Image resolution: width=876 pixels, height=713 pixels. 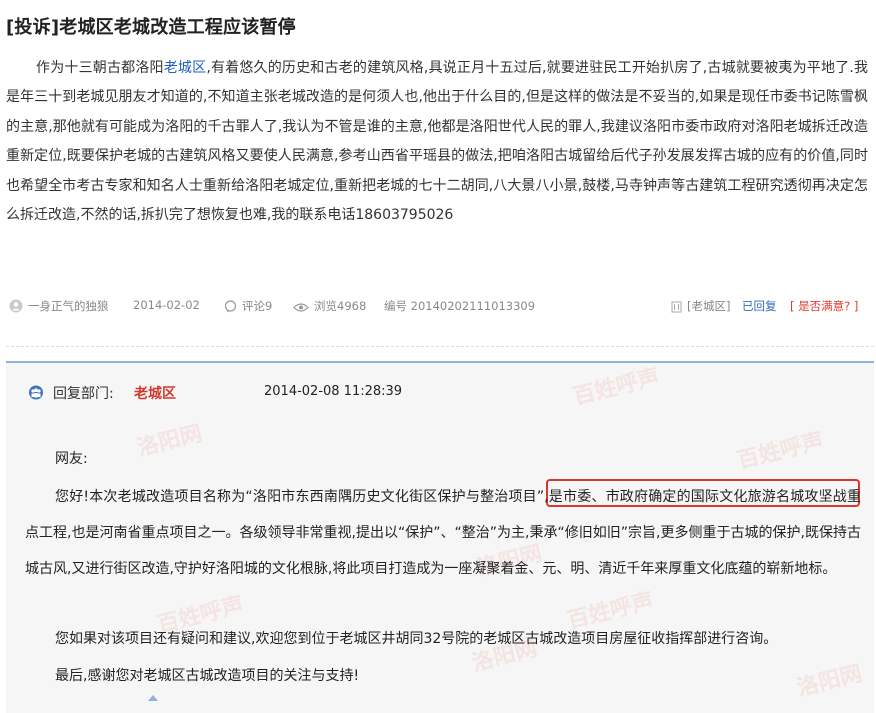 I want to click on district-tag: [老城区], so click(x=700, y=306).